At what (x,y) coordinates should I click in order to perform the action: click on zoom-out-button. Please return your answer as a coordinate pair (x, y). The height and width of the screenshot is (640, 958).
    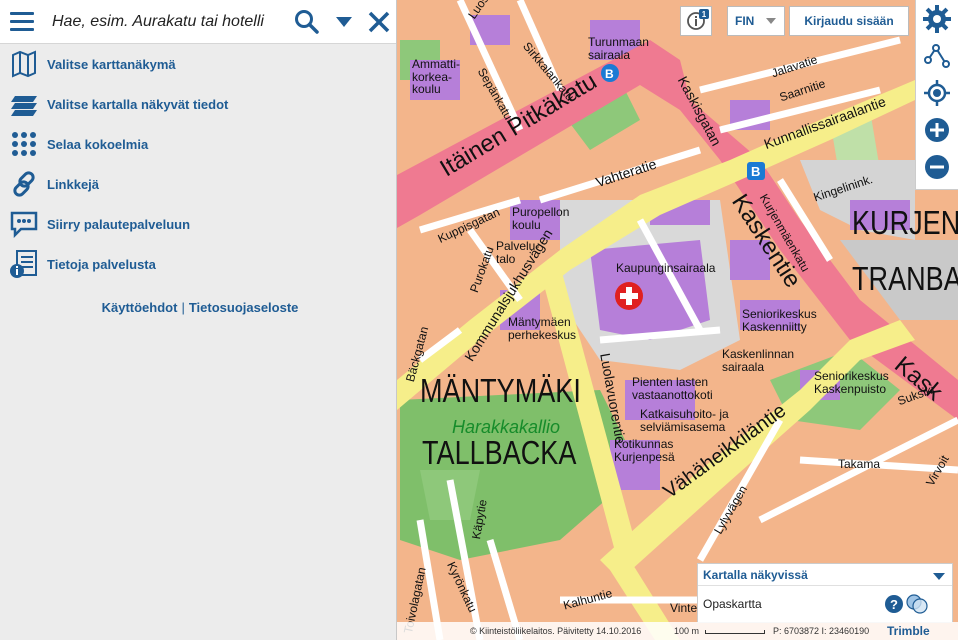
    Looking at the image, I should click on (937, 166).